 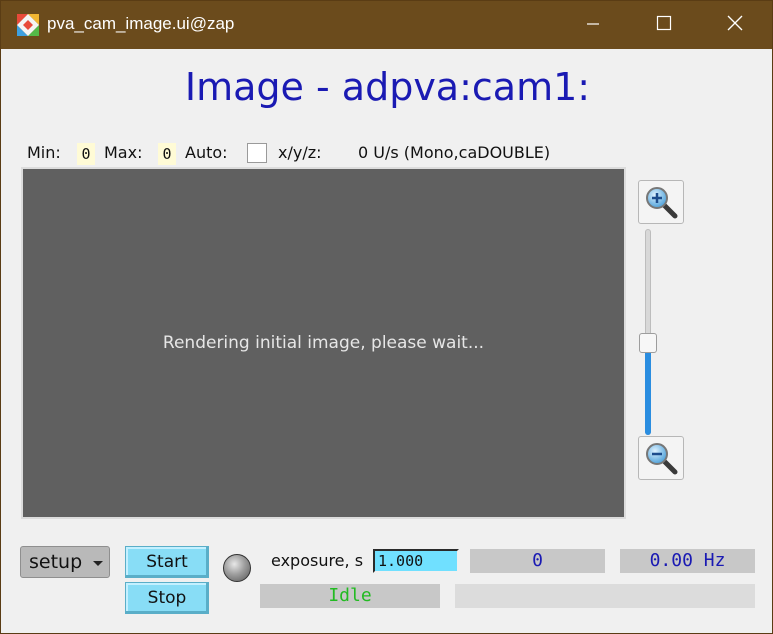 I want to click on minimize-button, so click(x=593, y=25).